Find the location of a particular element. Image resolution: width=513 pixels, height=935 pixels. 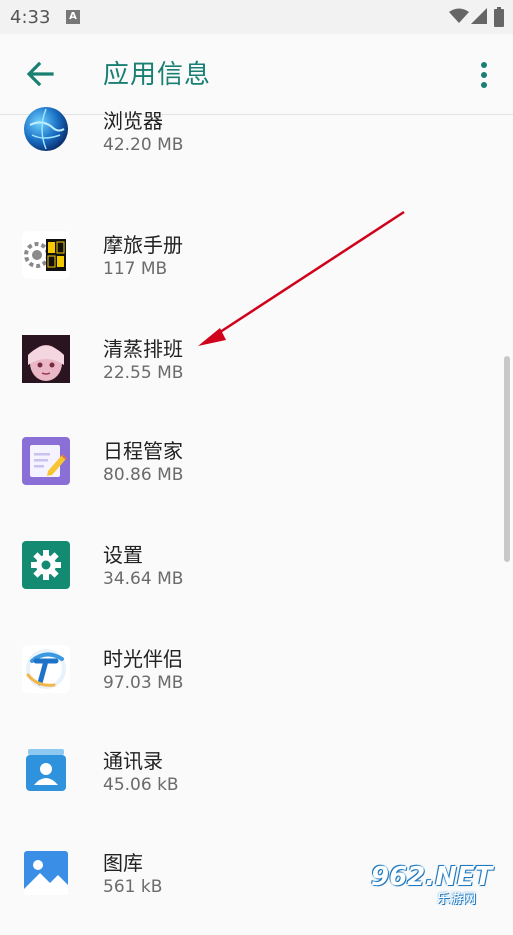

annotation-arrow-icon is located at coordinates (301, 278).